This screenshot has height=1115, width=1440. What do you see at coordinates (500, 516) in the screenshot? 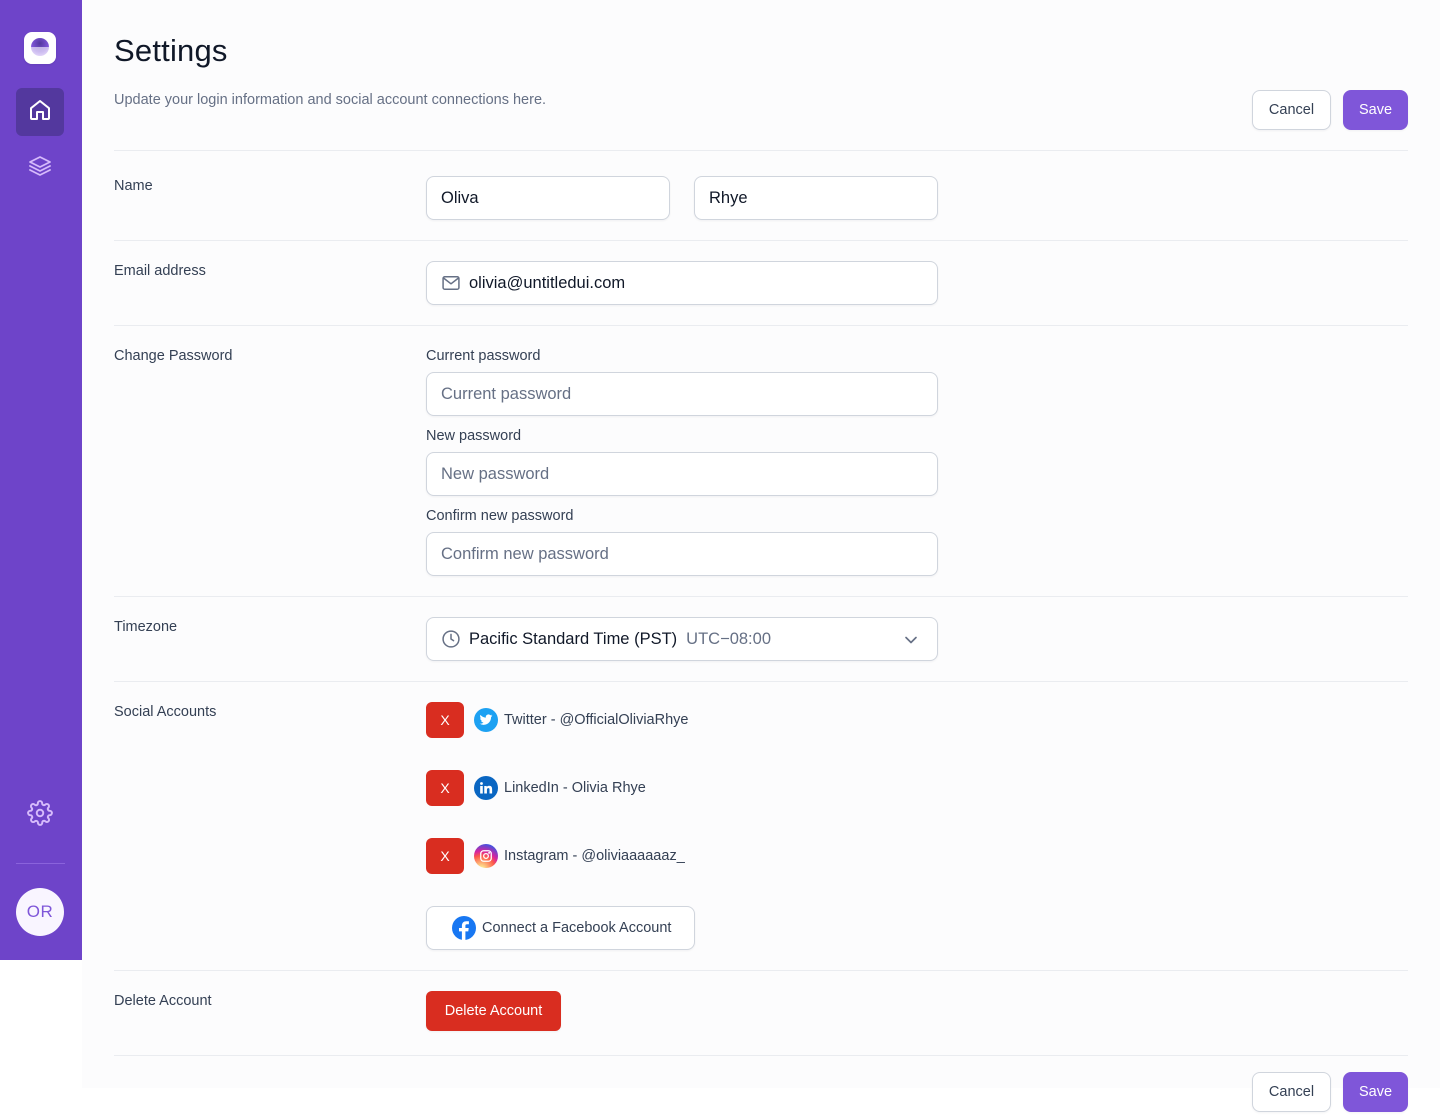
I see `confirm-password-label: Confirm new password` at bounding box center [500, 516].